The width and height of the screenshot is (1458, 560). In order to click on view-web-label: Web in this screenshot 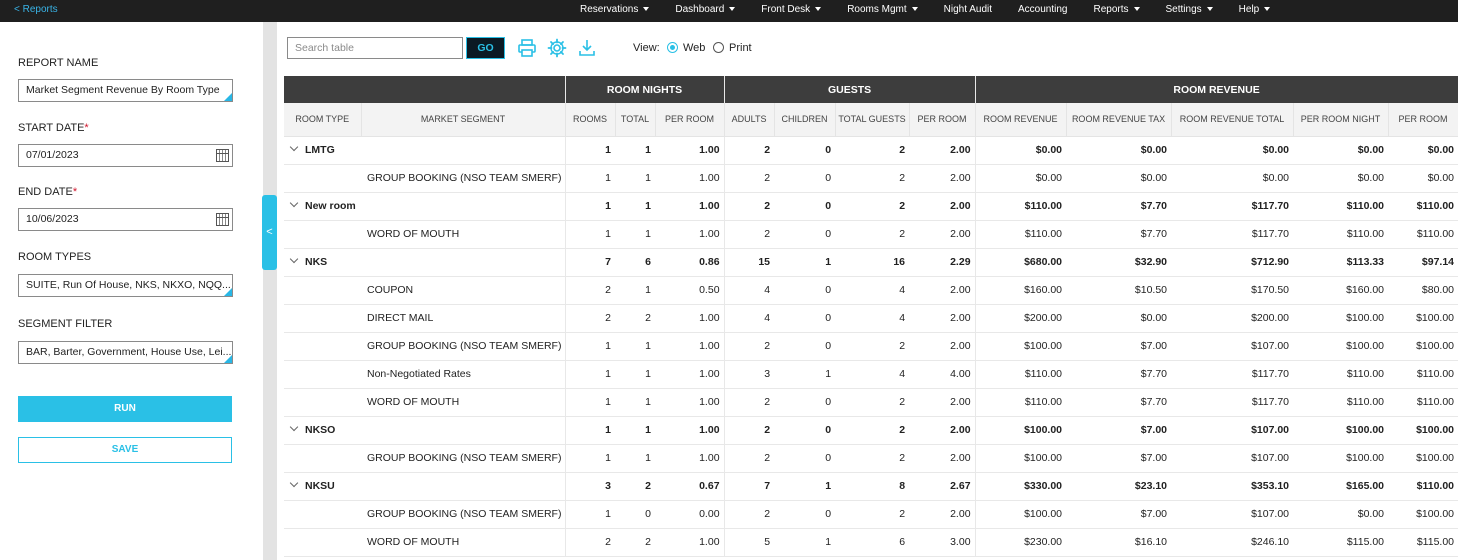, I will do `click(694, 48)`.